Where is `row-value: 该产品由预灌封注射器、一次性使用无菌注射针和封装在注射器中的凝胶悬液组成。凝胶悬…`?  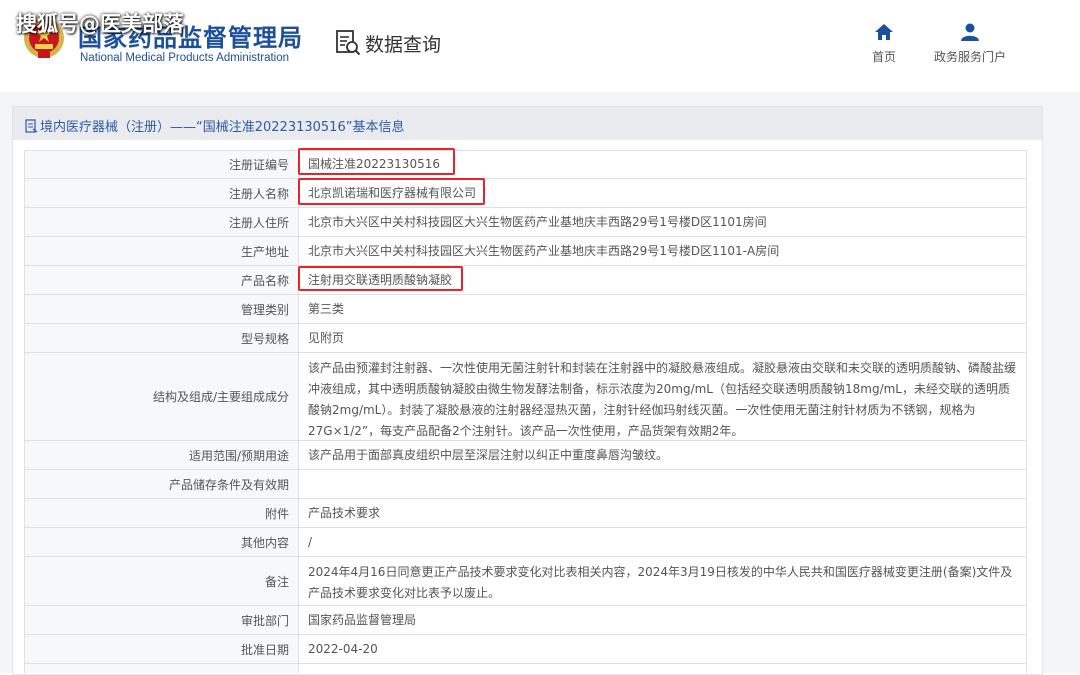
row-value: 该产品由预灌封注射器、一次性使用无菌注射针和封装在注射器中的凝胶悬液组成。凝胶悬… is located at coordinates (662, 399).